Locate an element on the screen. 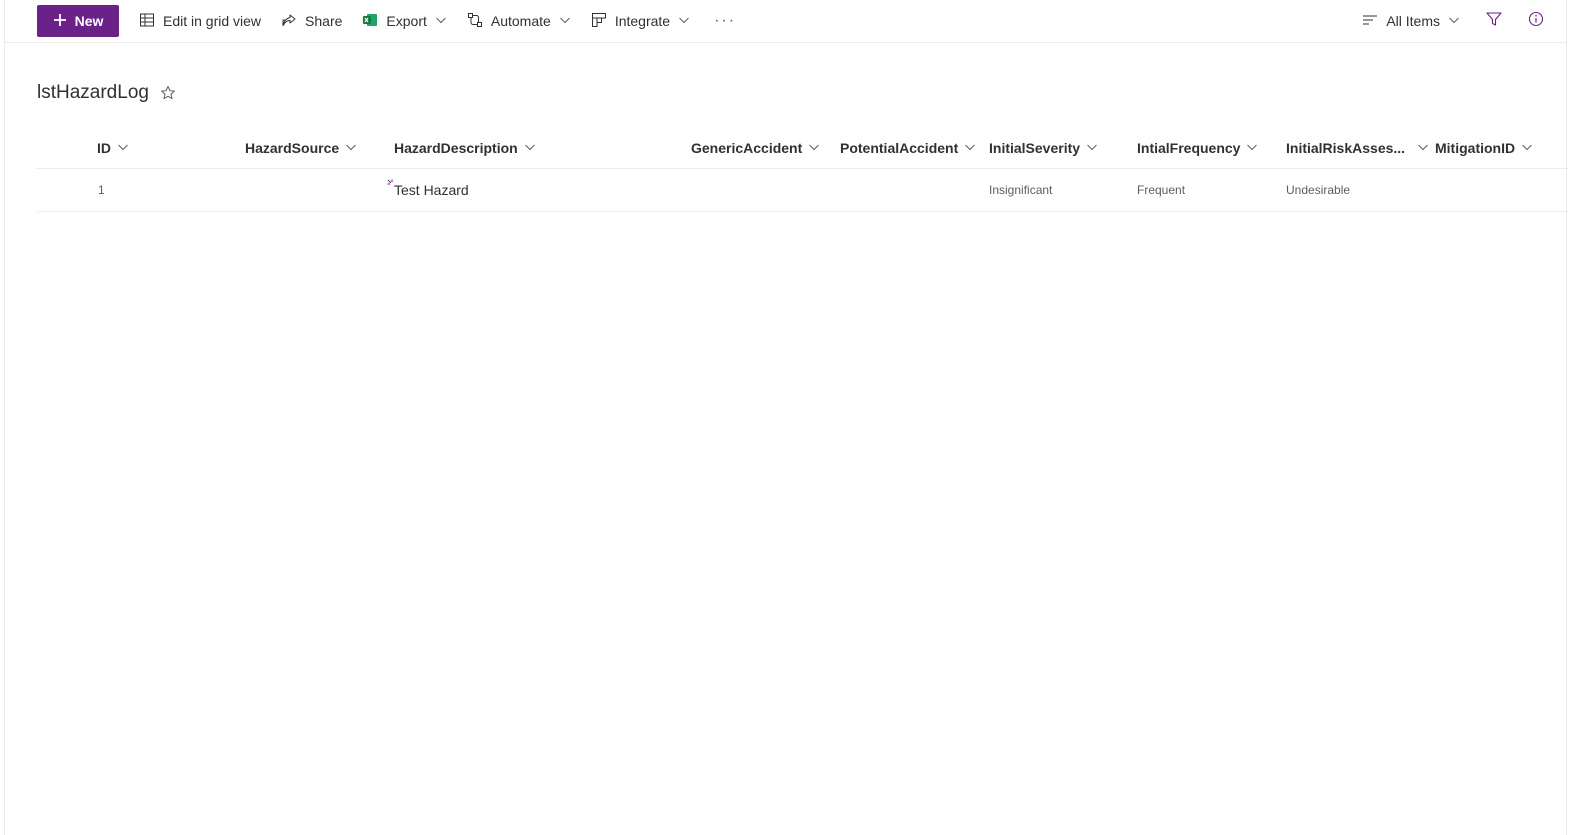  integrate-button: Integrate is located at coordinates (640, 21).